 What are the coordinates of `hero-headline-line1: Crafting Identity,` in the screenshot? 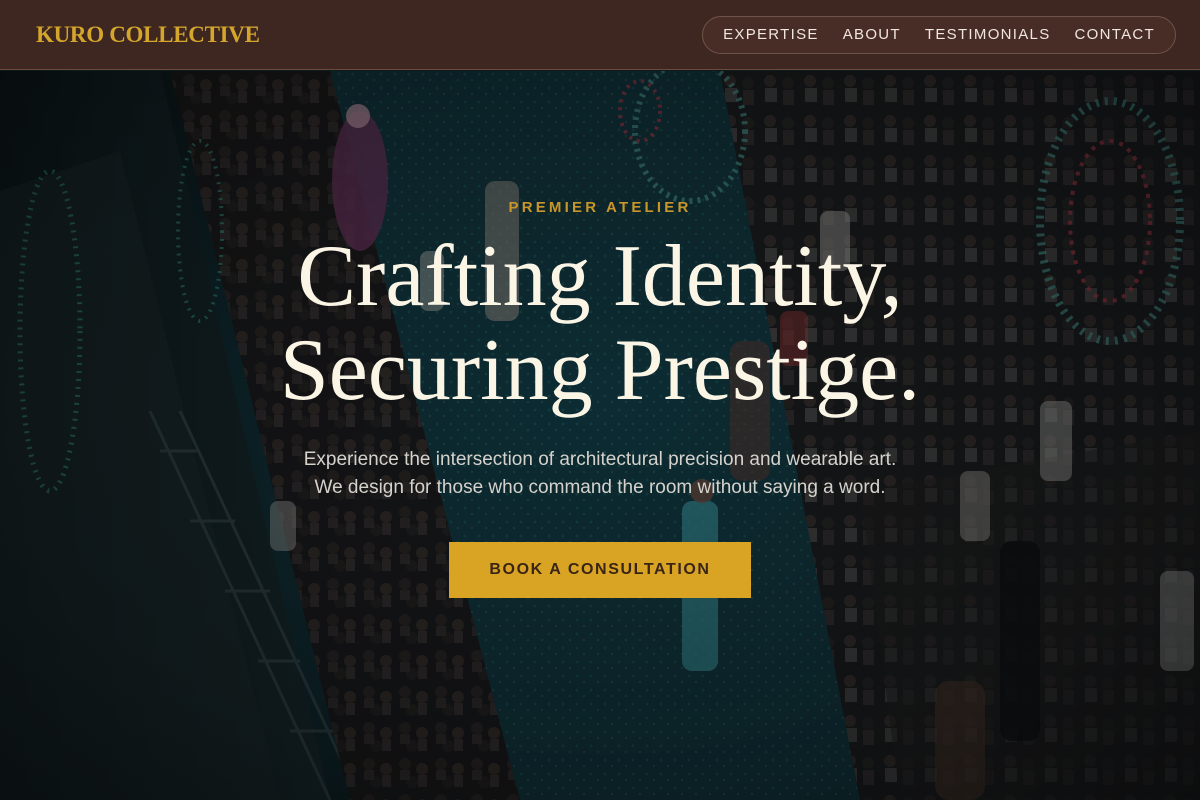 It's located at (600, 276).